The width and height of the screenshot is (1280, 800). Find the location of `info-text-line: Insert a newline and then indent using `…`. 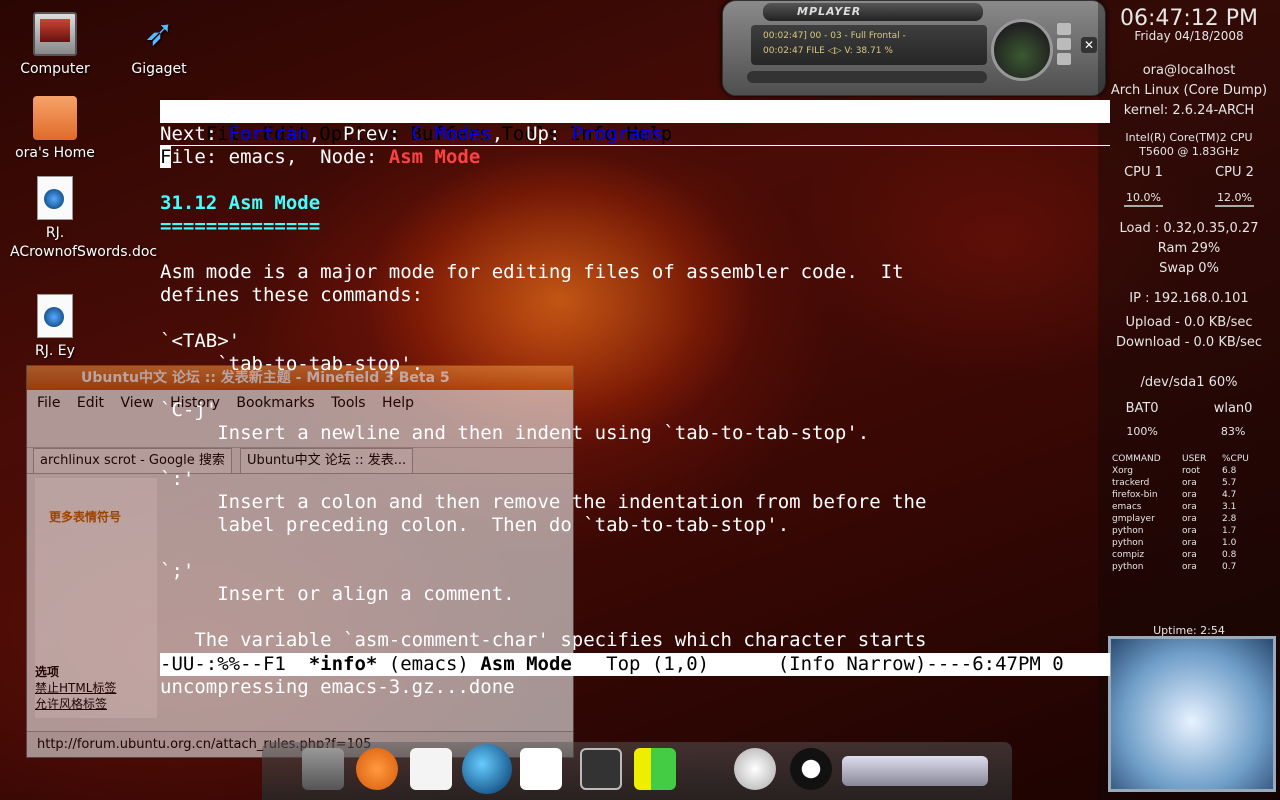

info-text-line: Insert a newline and then indent using `… is located at coordinates (515, 433).